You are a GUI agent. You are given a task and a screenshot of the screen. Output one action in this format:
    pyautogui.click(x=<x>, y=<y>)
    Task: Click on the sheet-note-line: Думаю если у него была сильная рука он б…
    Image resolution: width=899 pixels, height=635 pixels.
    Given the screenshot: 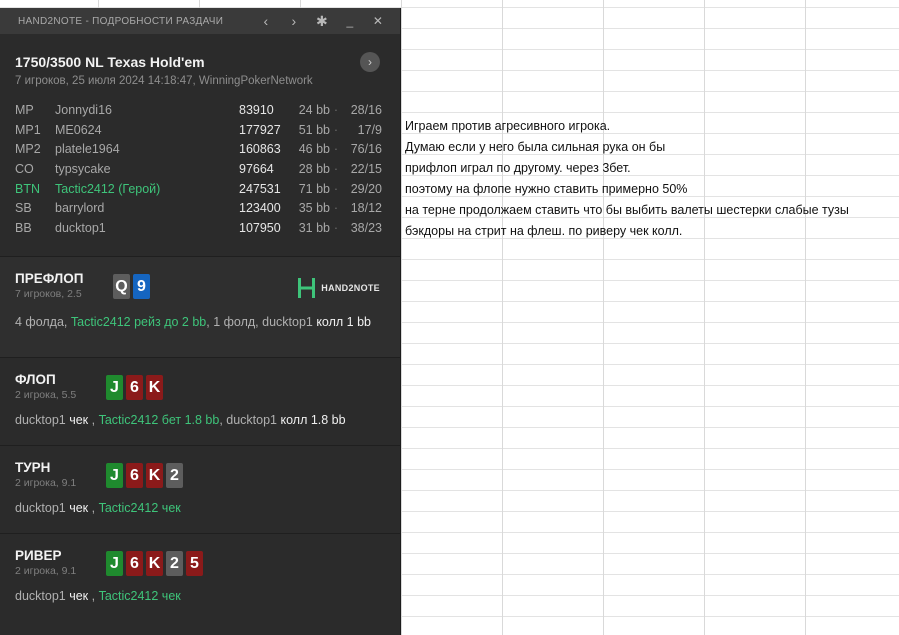 What is the action you would take?
    pyautogui.click(x=650, y=147)
    